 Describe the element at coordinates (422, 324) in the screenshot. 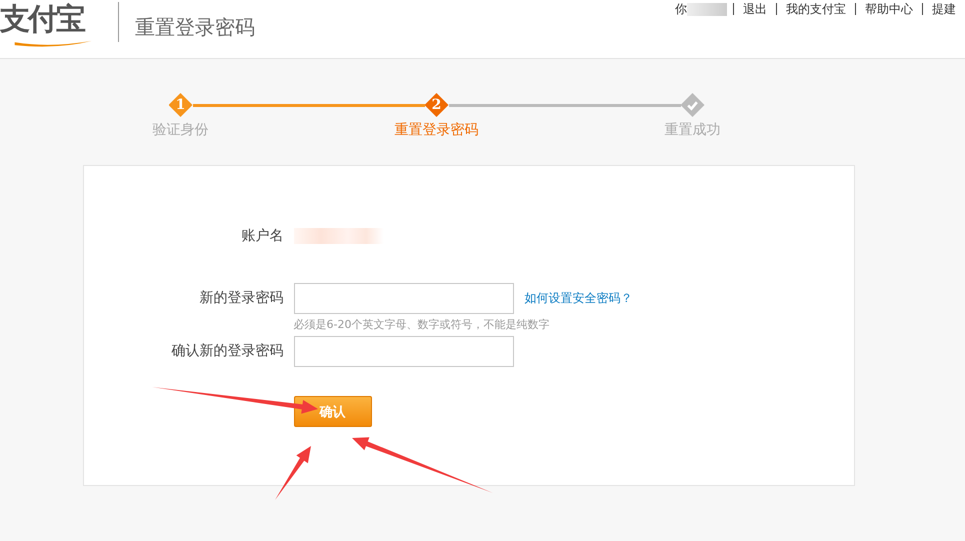

I see `hint-text: 必须是6-20个英文字母、数字或符号，不能是纯数字` at that location.